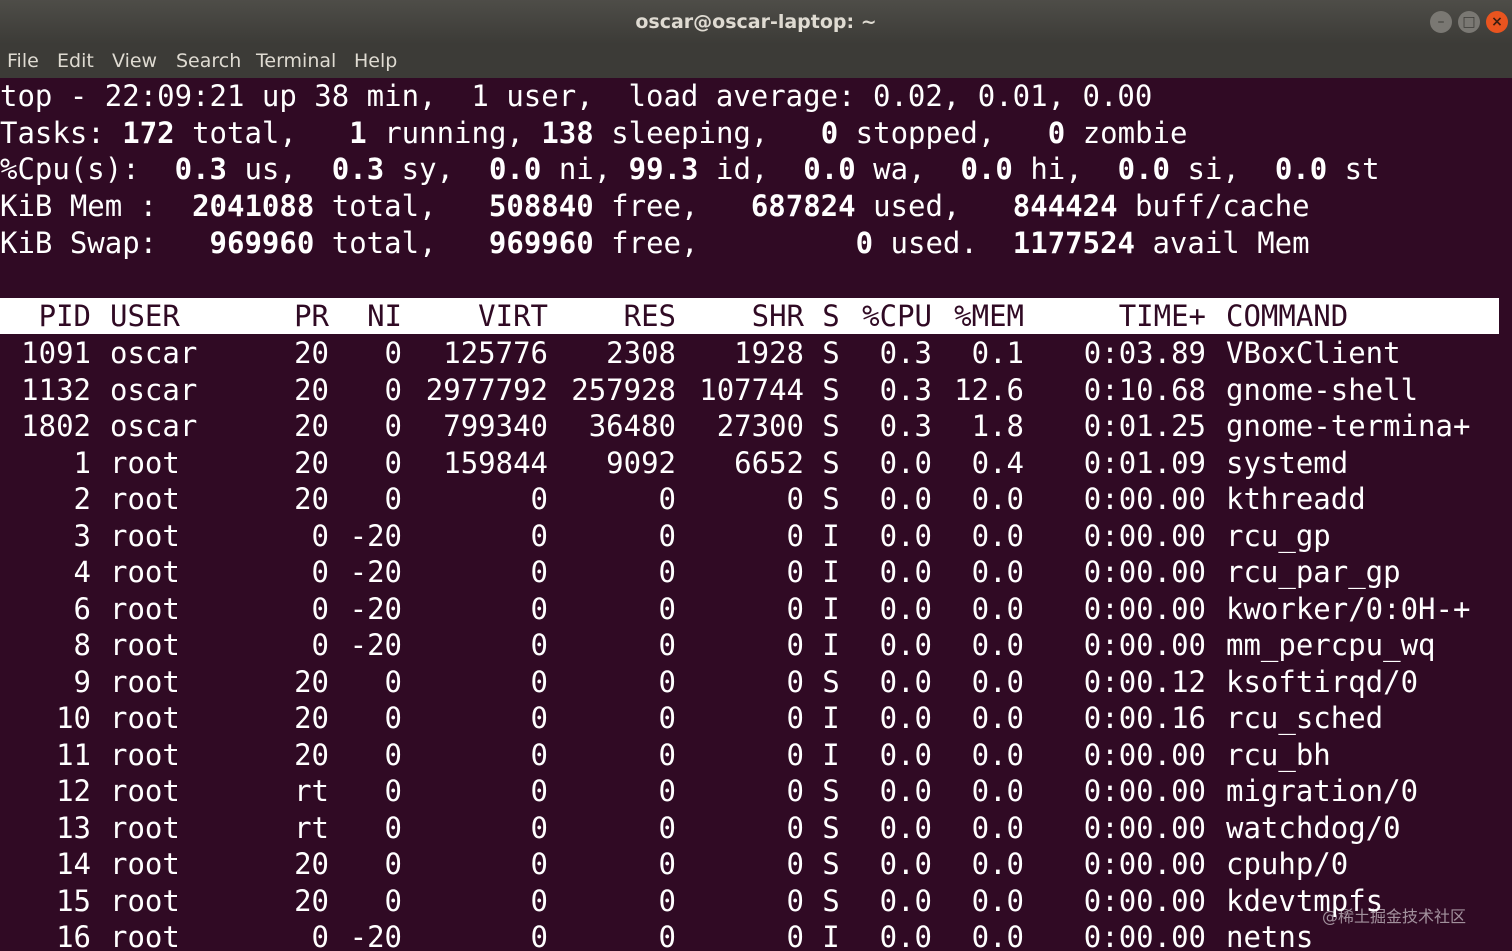 The image size is (1512, 951). I want to click on swap-label: KiB Swap:, so click(79, 243).